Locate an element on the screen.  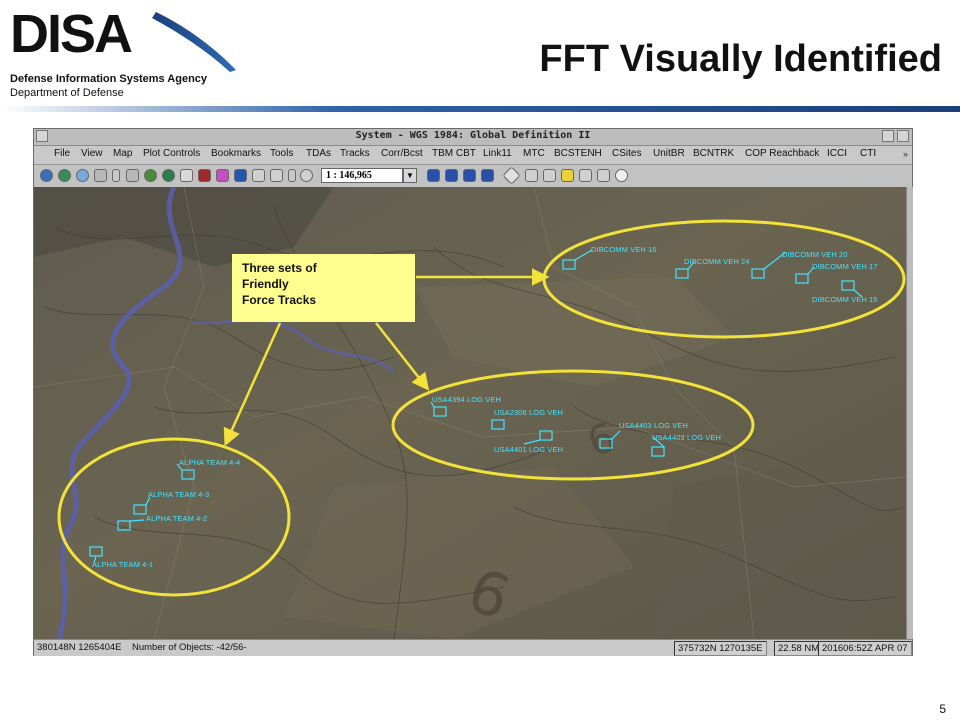
menu-file: File is located at coordinates (62, 153).